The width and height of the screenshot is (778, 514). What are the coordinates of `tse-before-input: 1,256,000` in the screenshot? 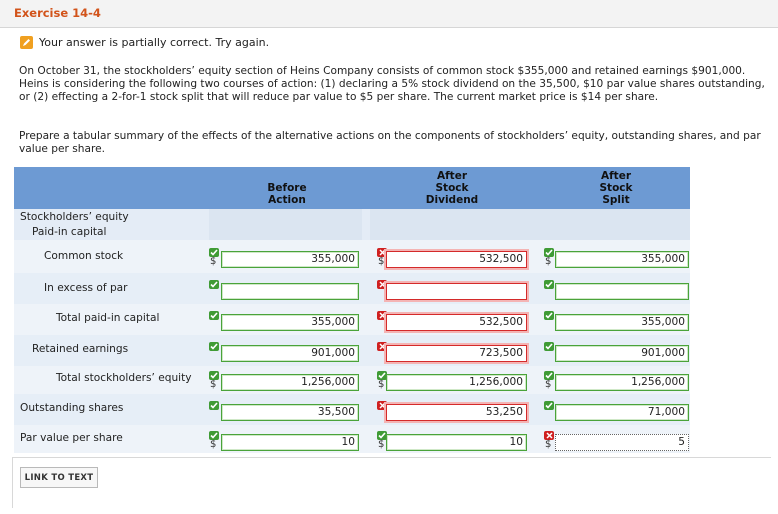 It's located at (290, 382).